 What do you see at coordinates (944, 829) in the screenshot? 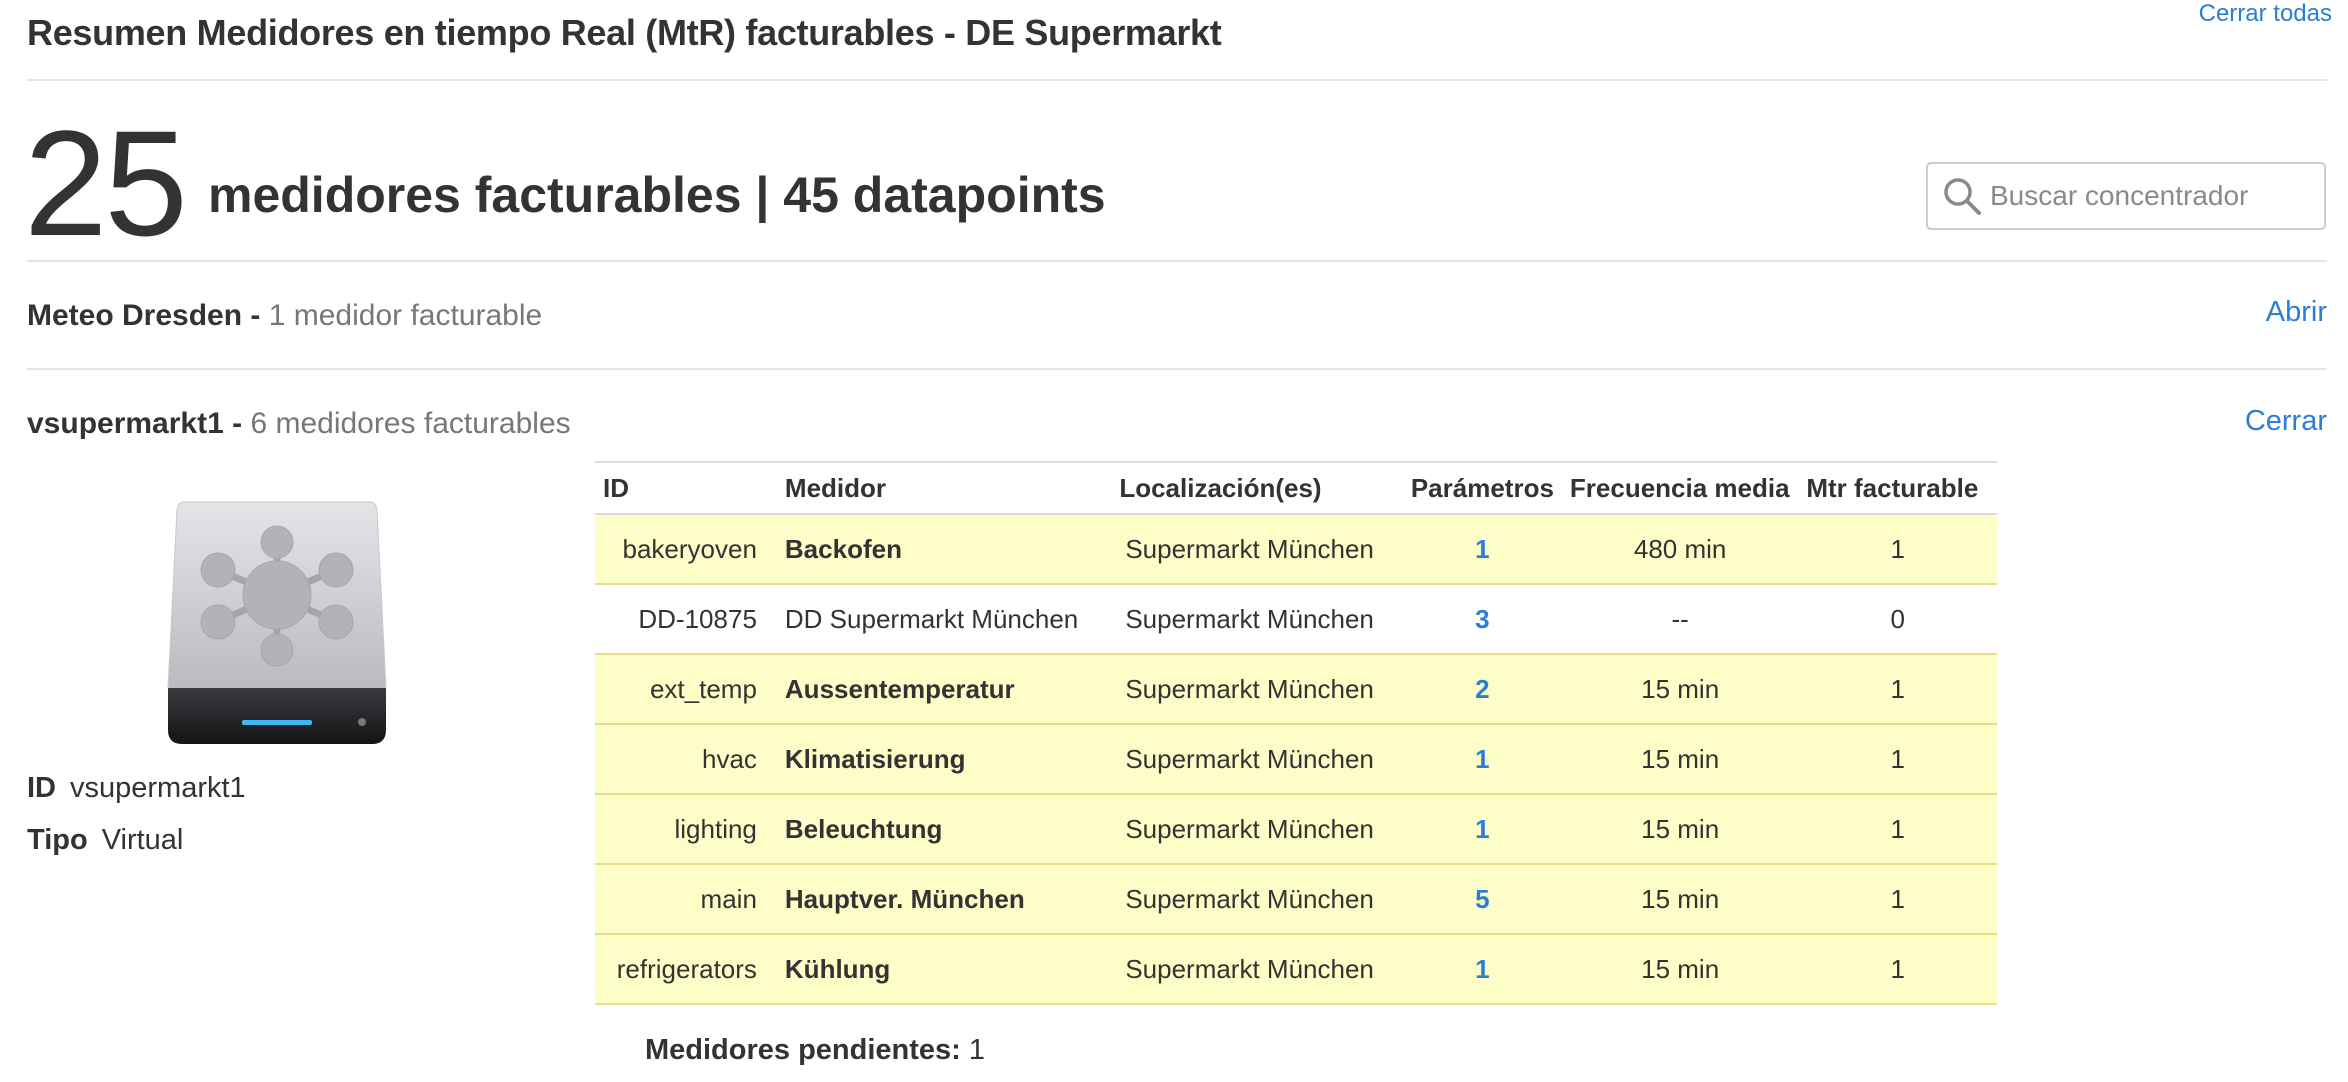
I see `meter-name: Beleuchtung` at bounding box center [944, 829].